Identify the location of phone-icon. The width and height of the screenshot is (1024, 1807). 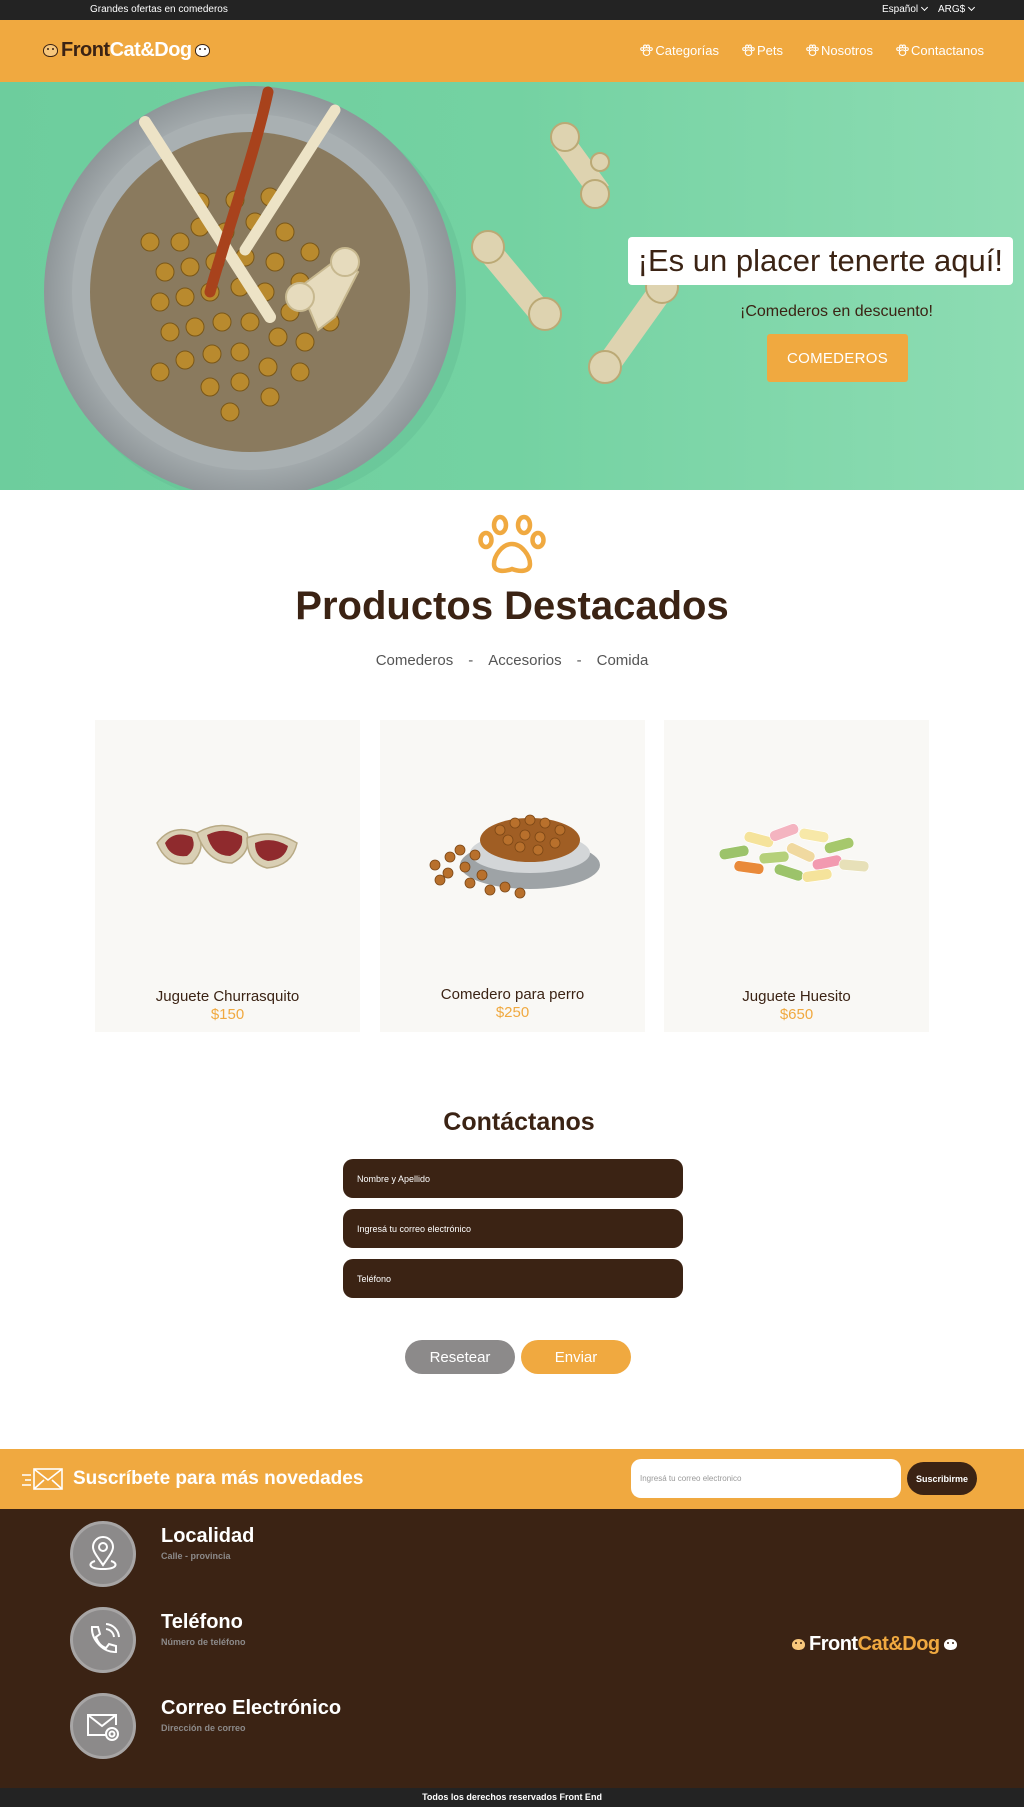
(105, 1638).